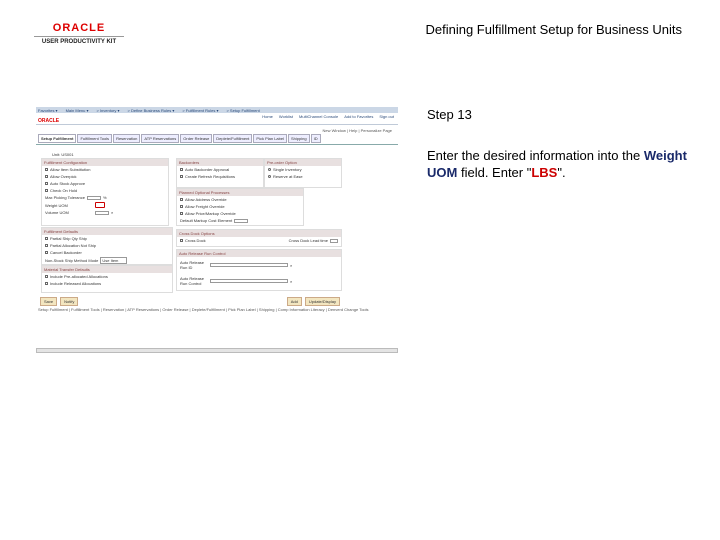  What do you see at coordinates (79, 42) in the screenshot?
I see `logo-product: USER PRODUCTIVITY KIT` at bounding box center [79, 42].